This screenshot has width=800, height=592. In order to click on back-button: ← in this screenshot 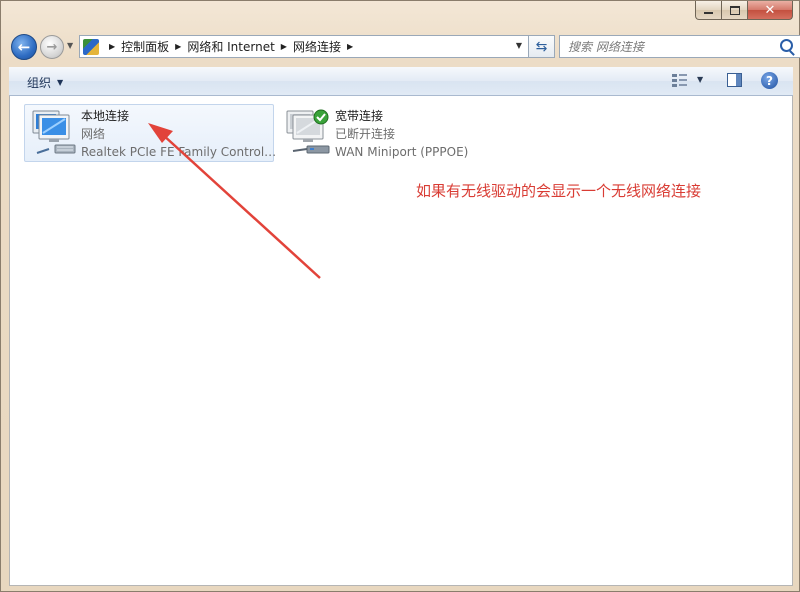, I will do `click(24, 47)`.